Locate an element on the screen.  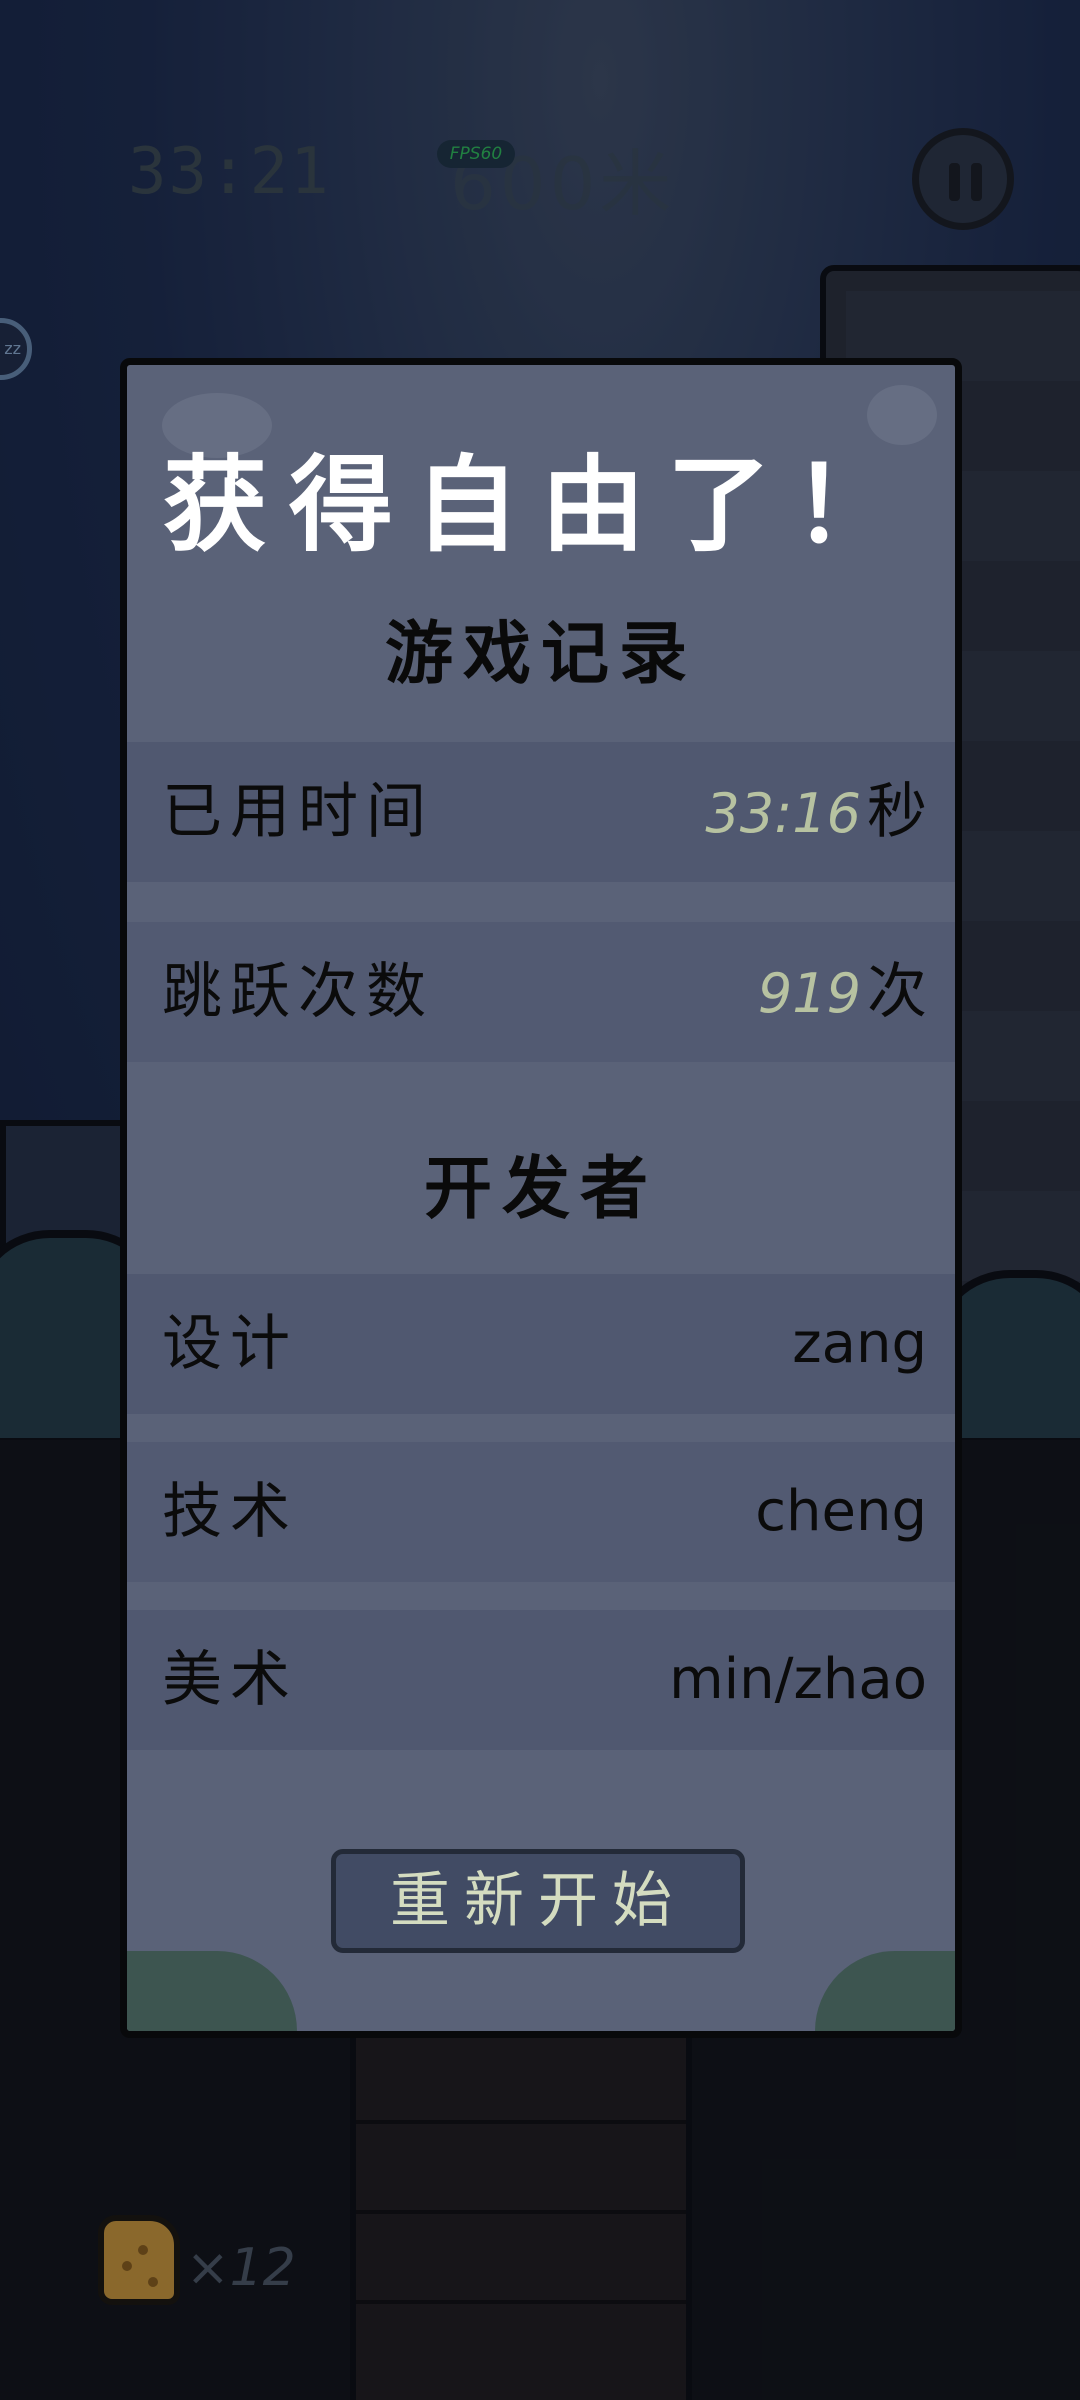
elapsed-time-value: 33:16 is located at coordinates (783, 813).